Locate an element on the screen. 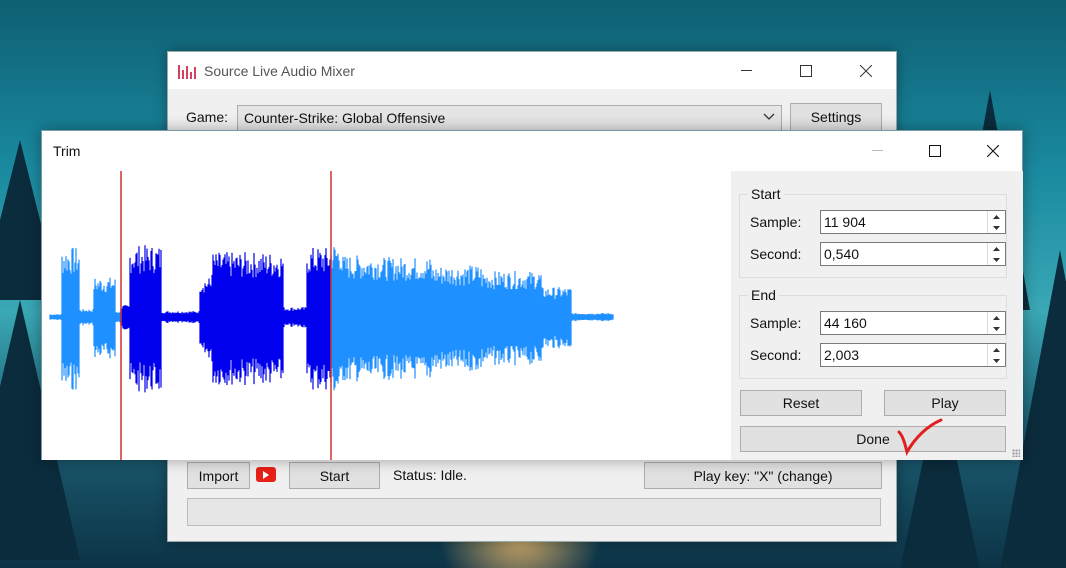 The height and width of the screenshot is (568, 1066). start-second-value: 0,540 is located at coordinates (842, 254).